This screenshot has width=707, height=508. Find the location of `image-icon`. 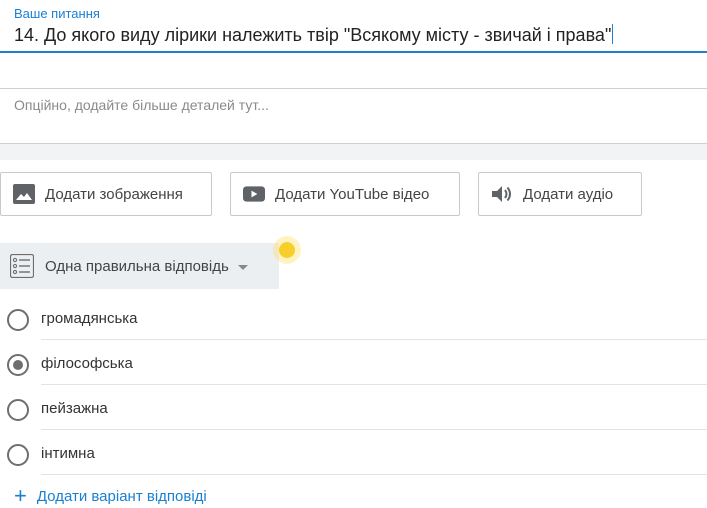

image-icon is located at coordinates (24, 194).